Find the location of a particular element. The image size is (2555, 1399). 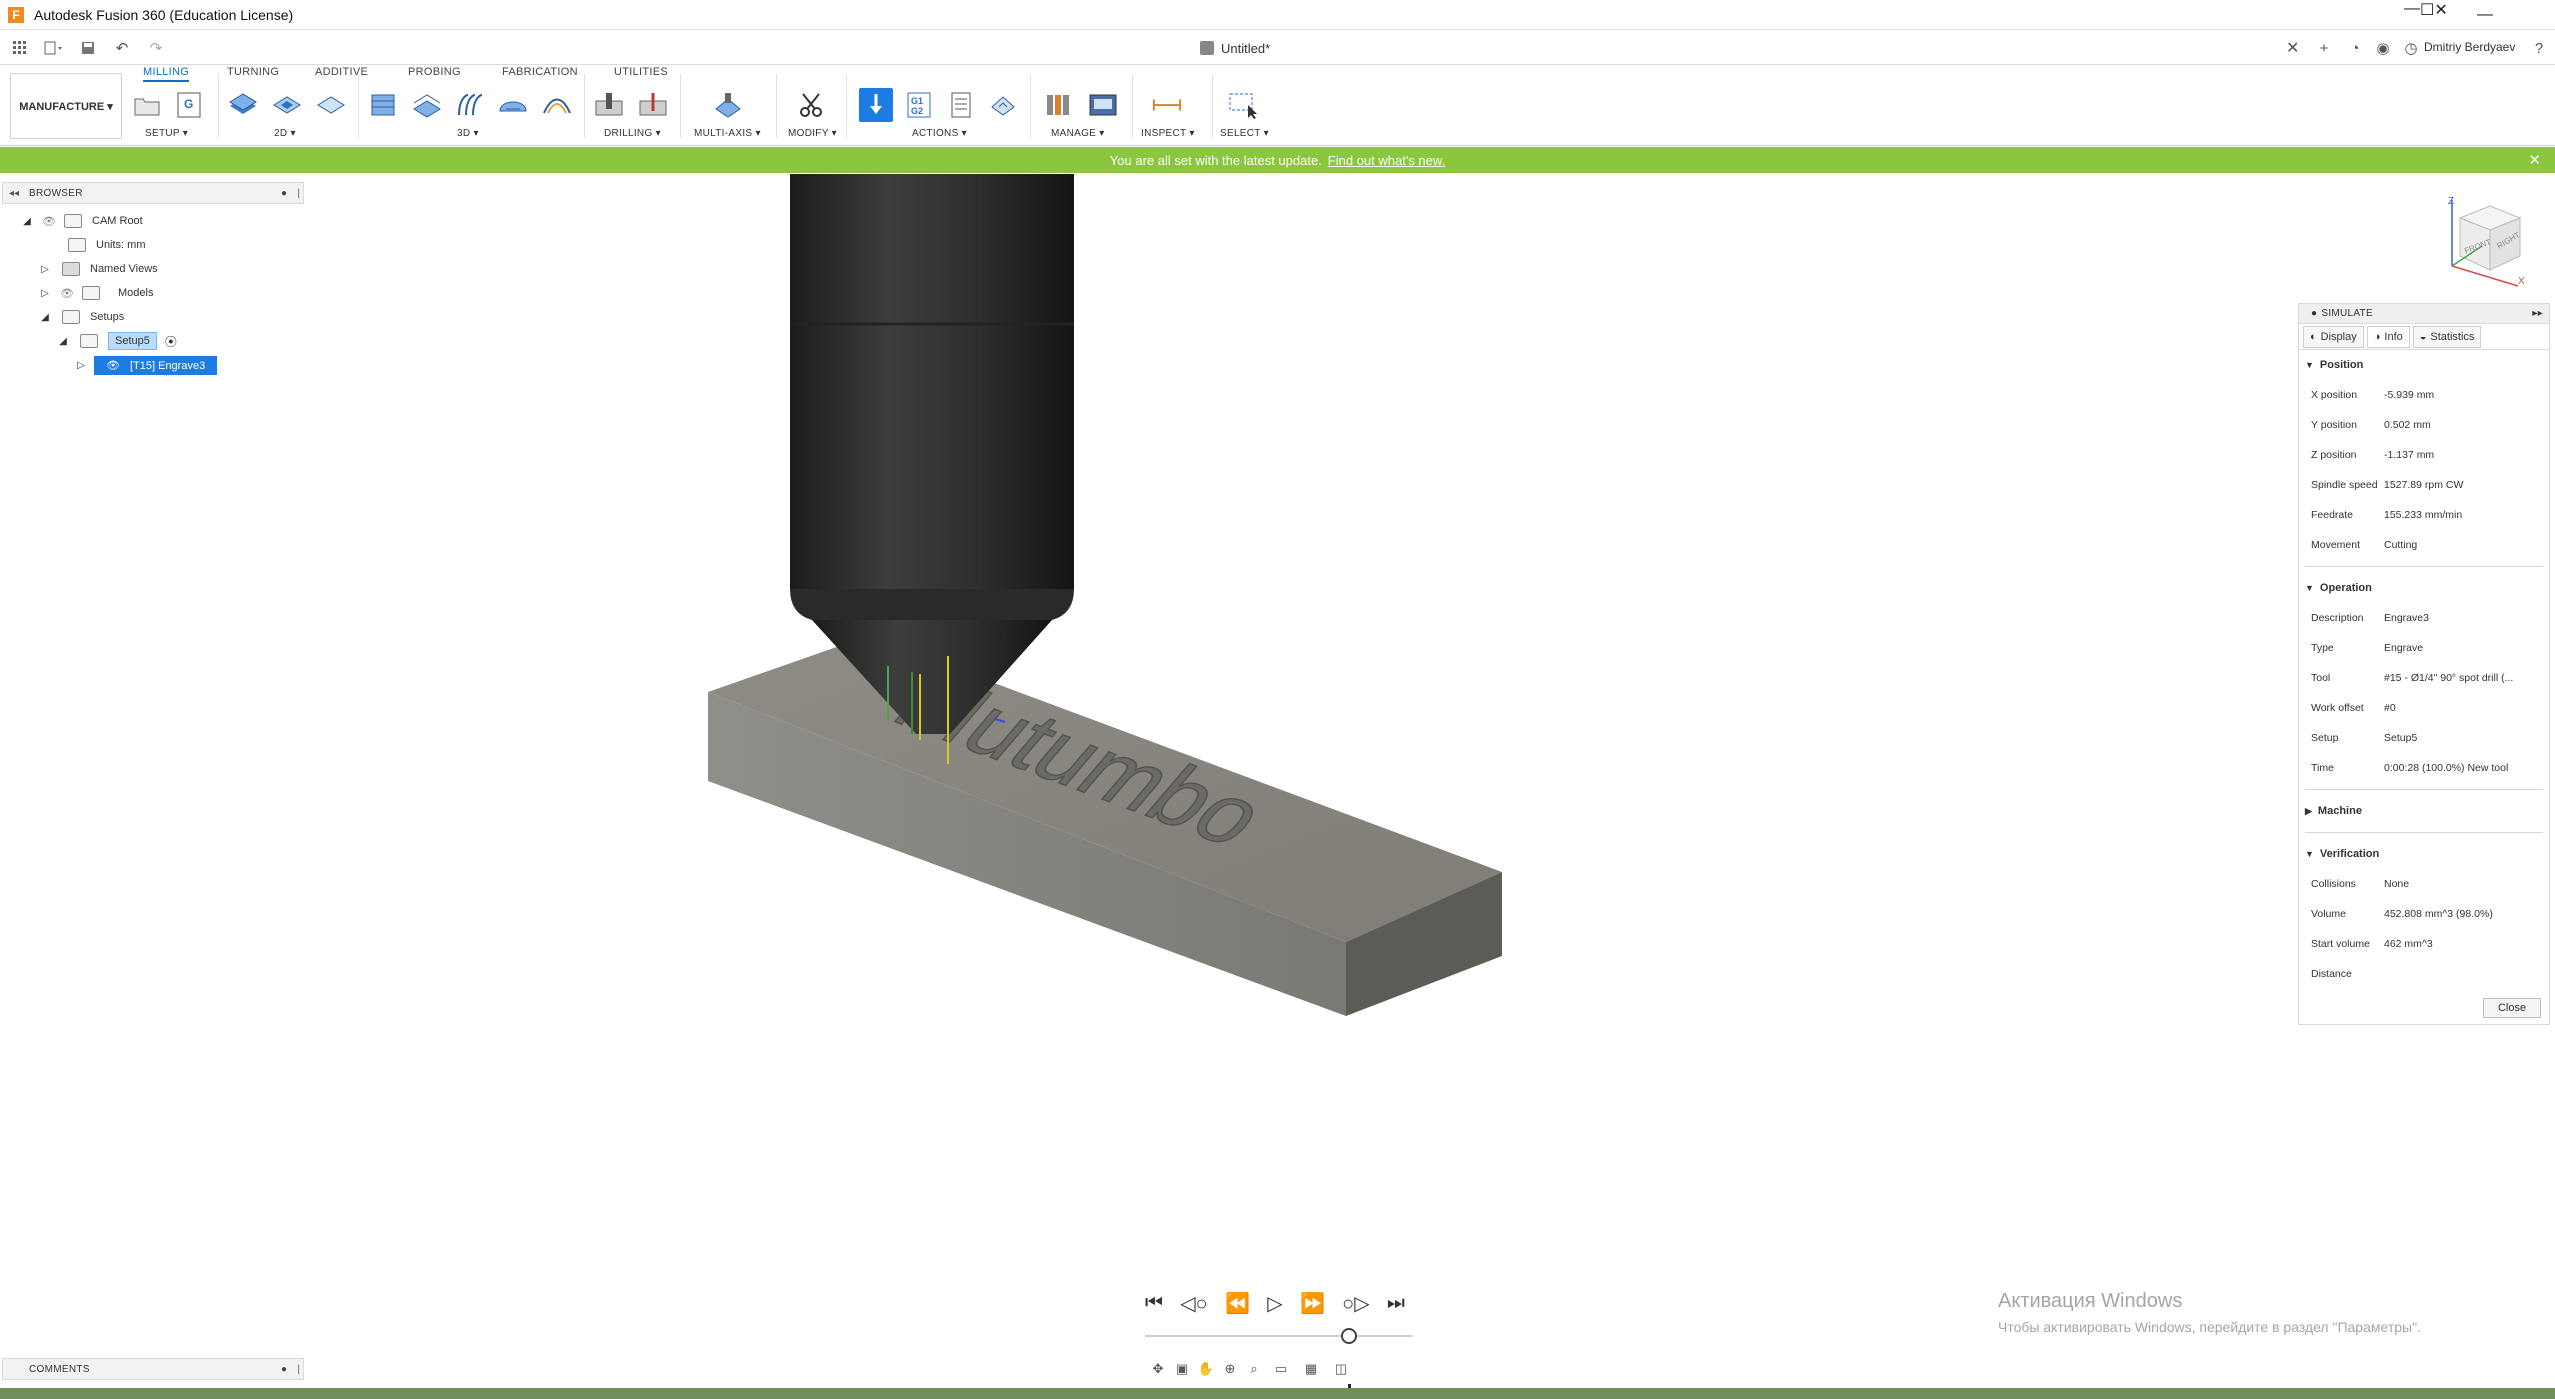

viewcube: Z X FRONT RIGHT is located at coordinates (2488, 242).